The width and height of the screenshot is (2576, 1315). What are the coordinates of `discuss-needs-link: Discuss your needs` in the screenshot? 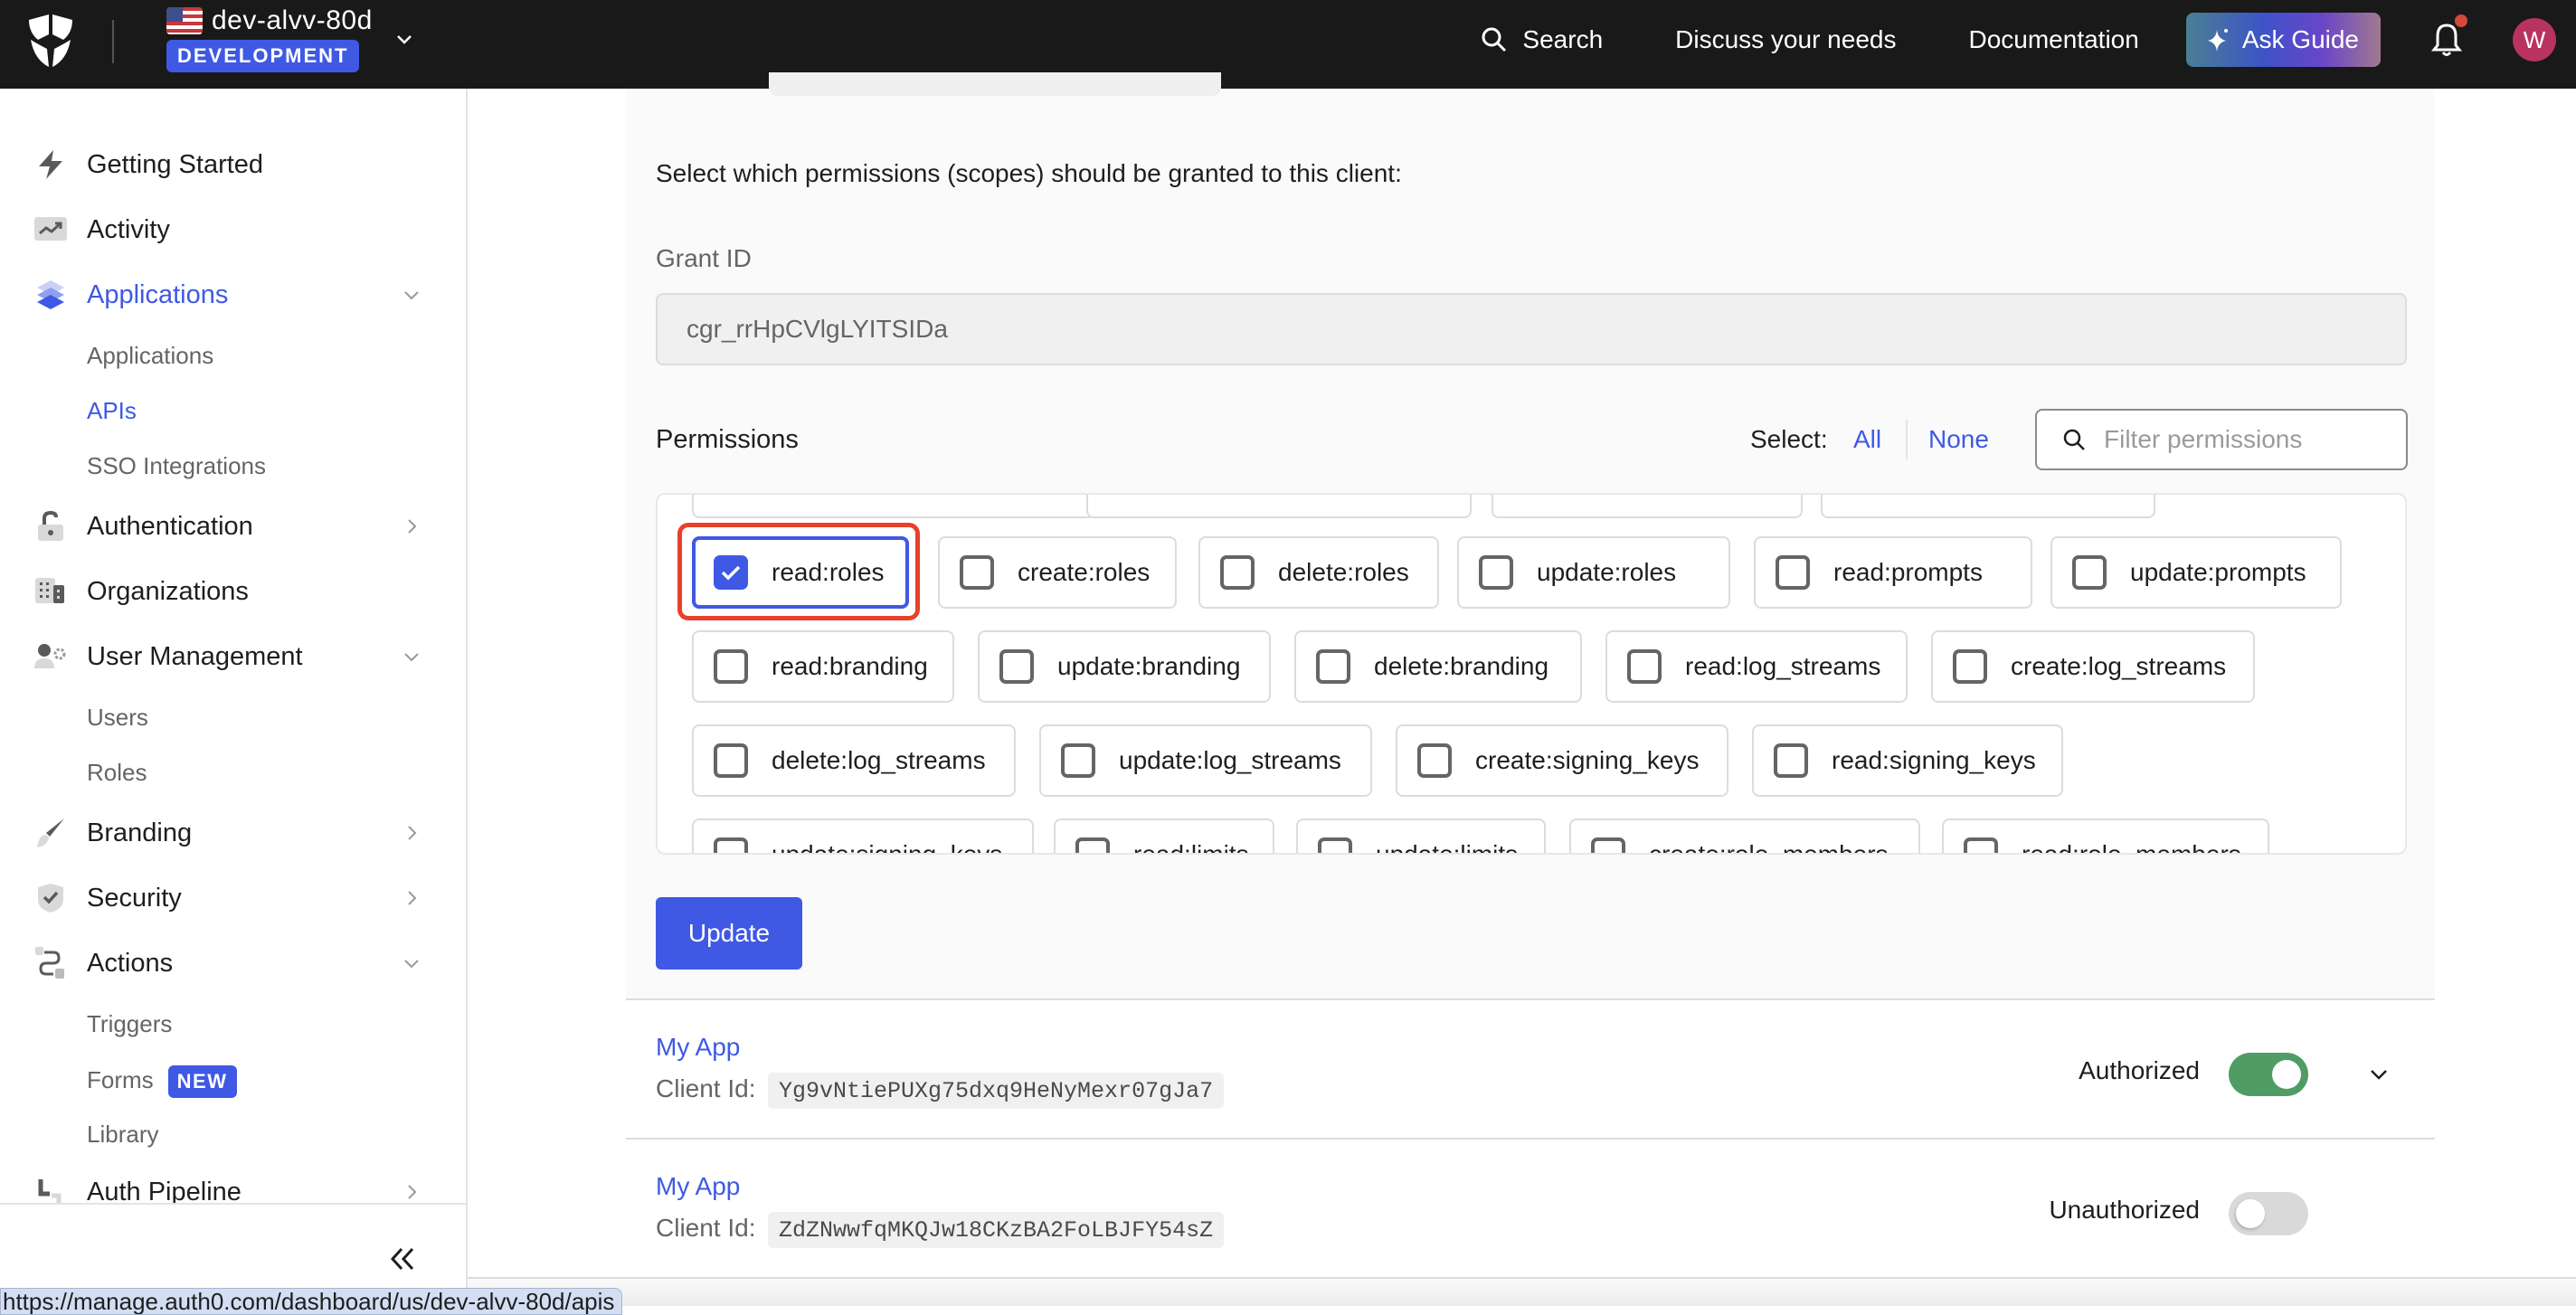 It's located at (1786, 40).